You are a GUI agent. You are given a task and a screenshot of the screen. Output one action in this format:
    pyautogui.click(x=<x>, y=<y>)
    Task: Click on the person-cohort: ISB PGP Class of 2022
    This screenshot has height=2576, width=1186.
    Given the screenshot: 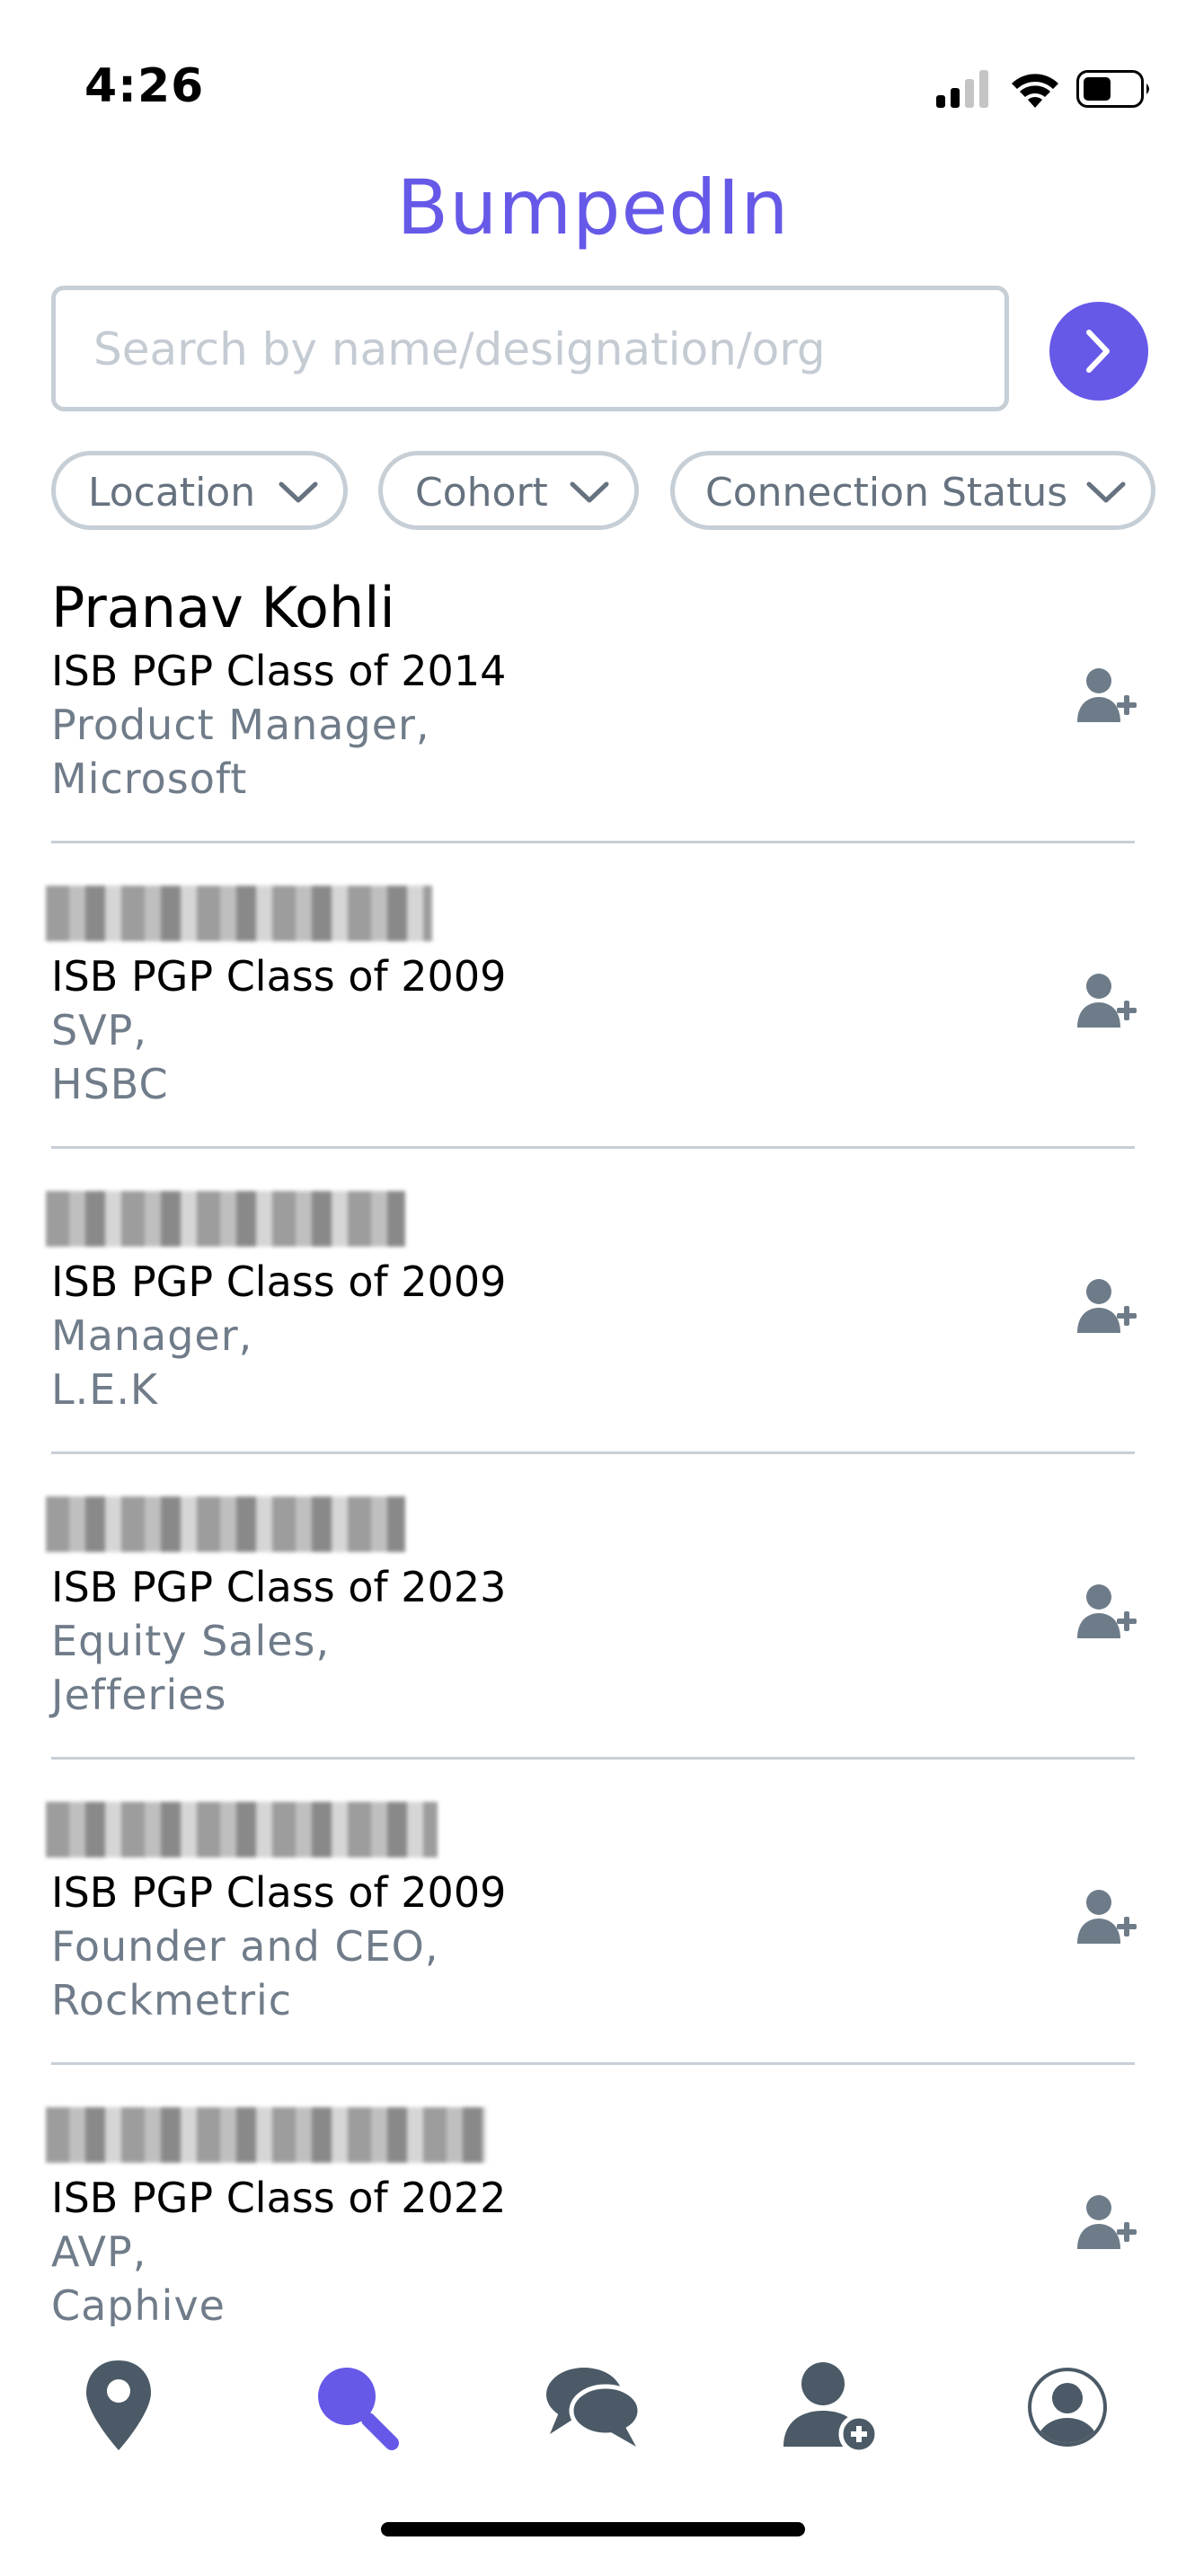 What is the action you would take?
    pyautogui.click(x=279, y=2198)
    